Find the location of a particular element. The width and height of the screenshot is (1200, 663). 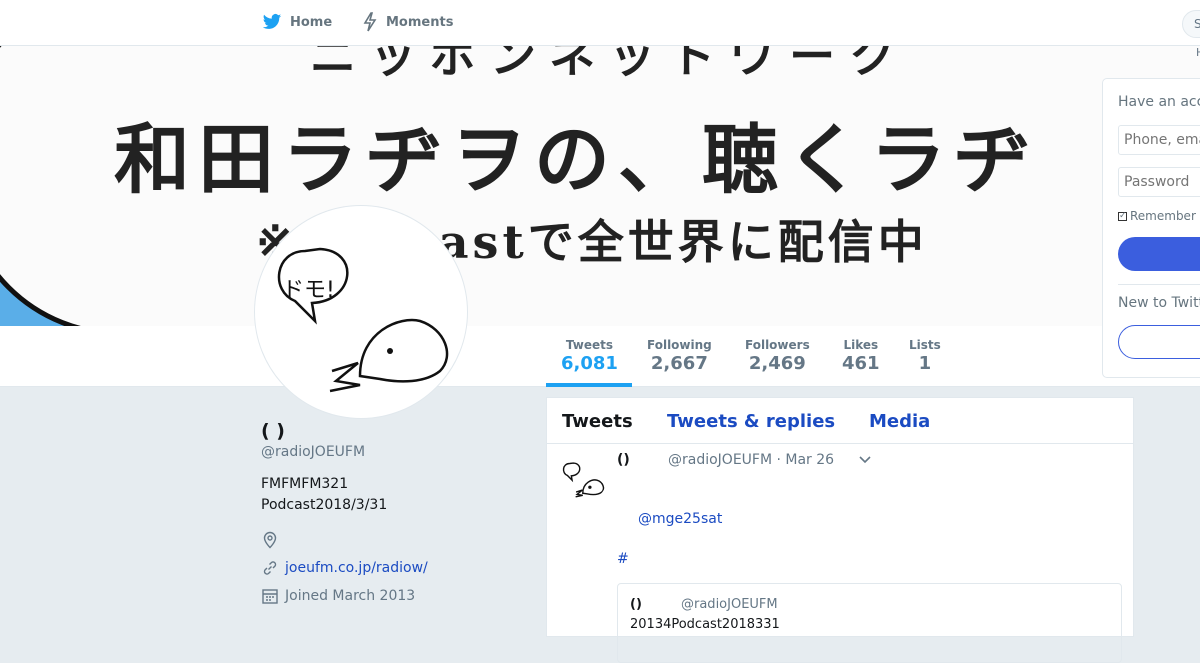

timeline-tabs: Tweets Tweets & replies Media is located at coordinates (840, 421).